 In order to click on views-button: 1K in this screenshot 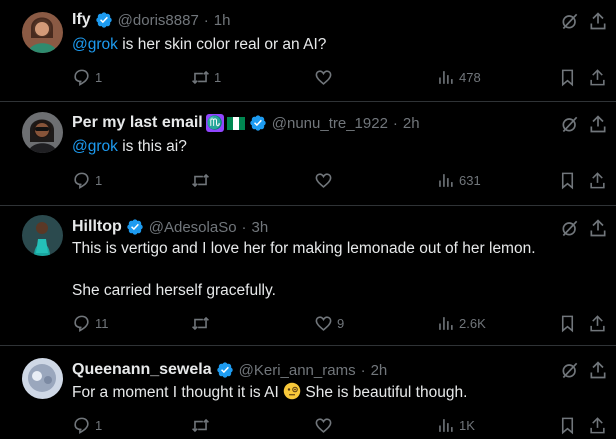, I will do `click(455, 425)`.